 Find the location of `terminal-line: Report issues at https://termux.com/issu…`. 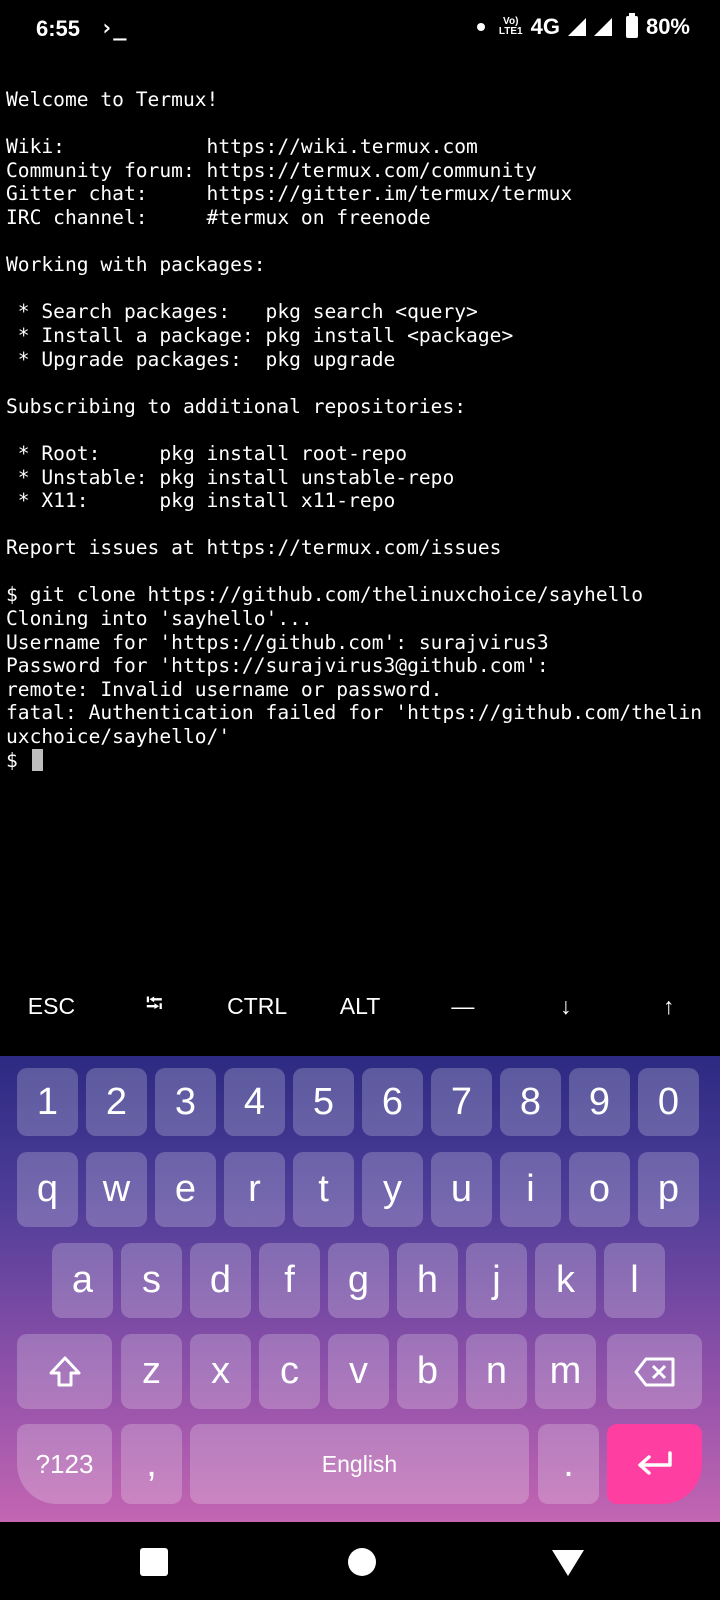

terminal-line: Report issues at https://termux.com/issu… is located at coordinates (254, 548).